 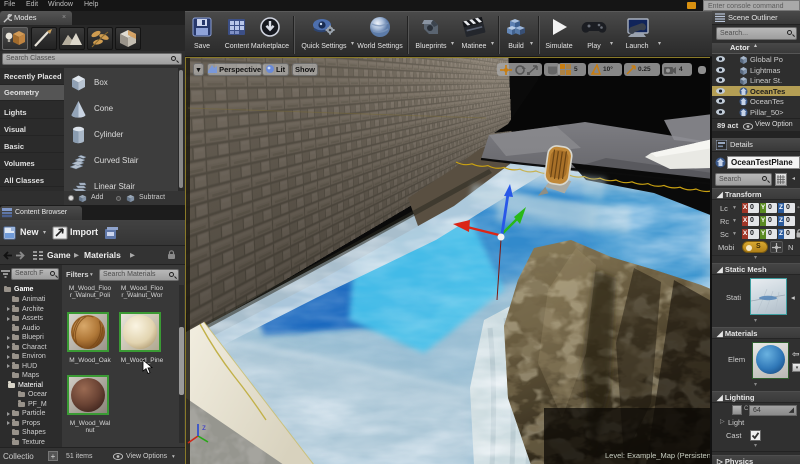 What do you see at coordinates (204, 427) in the screenshot?
I see `svg-text: z` at bounding box center [204, 427].